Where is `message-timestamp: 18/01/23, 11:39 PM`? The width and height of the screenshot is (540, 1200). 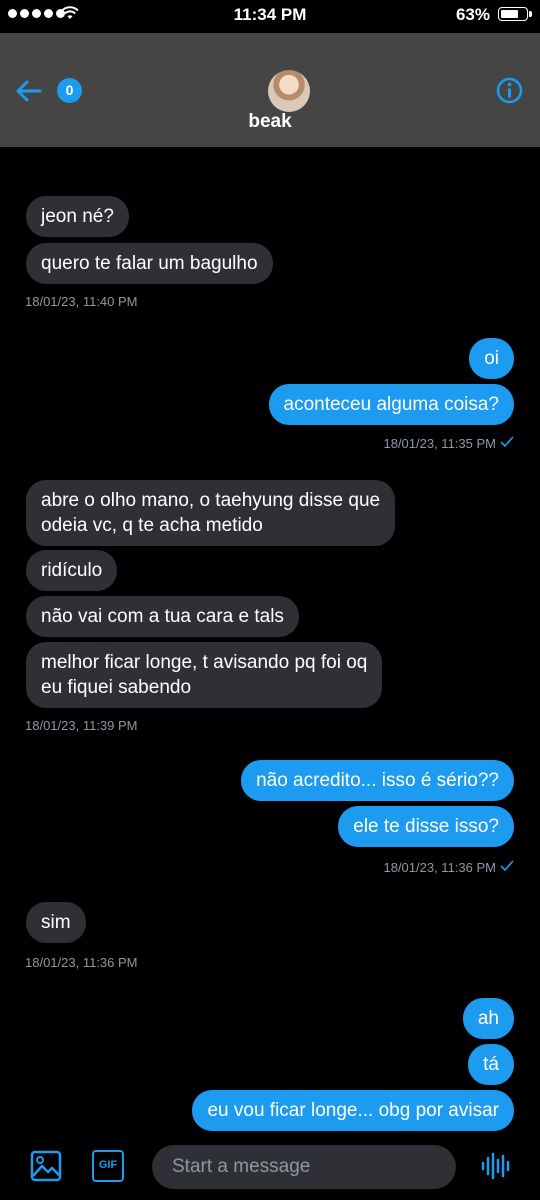 message-timestamp: 18/01/23, 11:39 PM is located at coordinates (81, 725).